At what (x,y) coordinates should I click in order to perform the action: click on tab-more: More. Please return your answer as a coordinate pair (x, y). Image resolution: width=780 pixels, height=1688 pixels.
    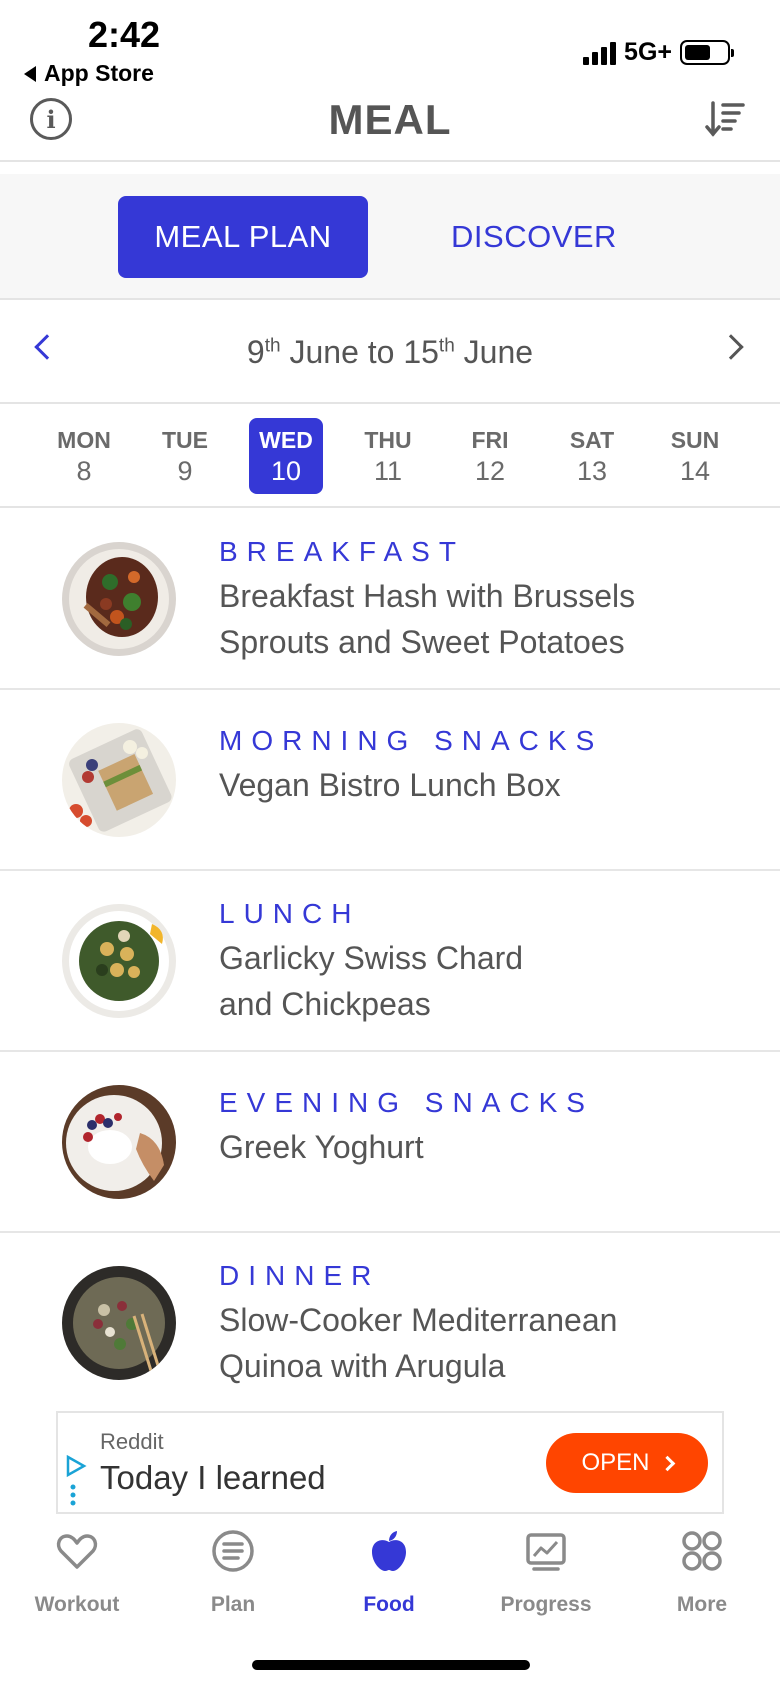
    Looking at the image, I should click on (702, 1572).